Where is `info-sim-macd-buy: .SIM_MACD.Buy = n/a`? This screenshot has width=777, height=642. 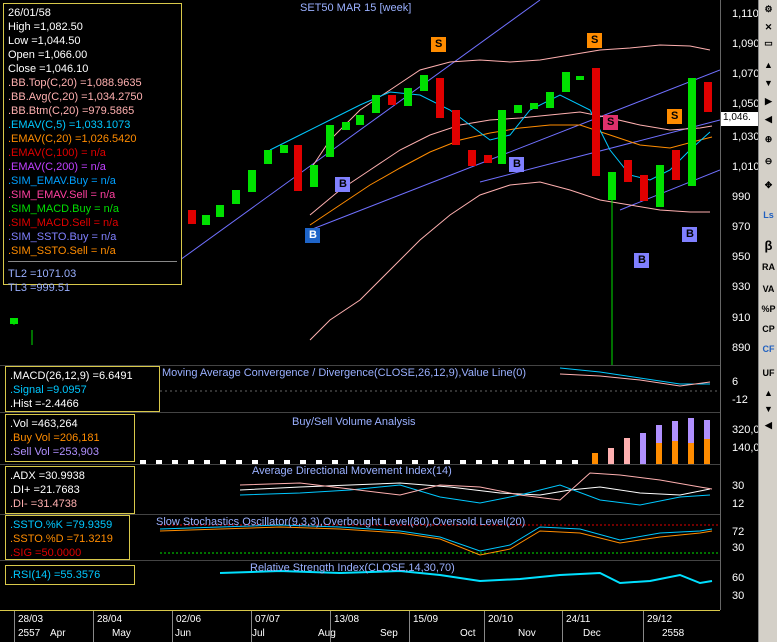 info-sim-macd-buy: .SIM_MACD.Buy = n/a is located at coordinates (63, 209).